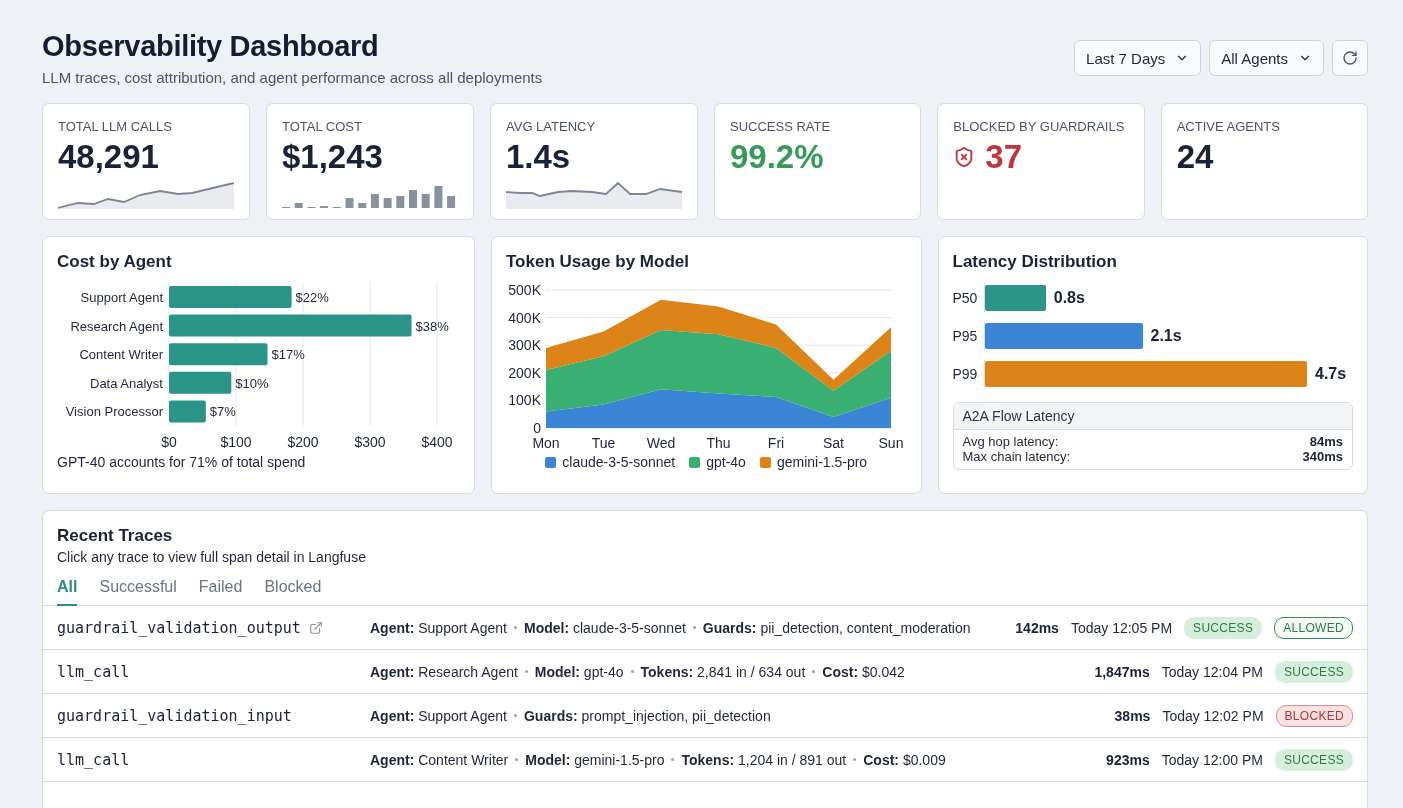 This screenshot has width=1403, height=808. What do you see at coordinates (723, 671) in the screenshot?
I see `trace-detail: Tokens: 2,841 in / 634 out` at bounding box center [723, 671].